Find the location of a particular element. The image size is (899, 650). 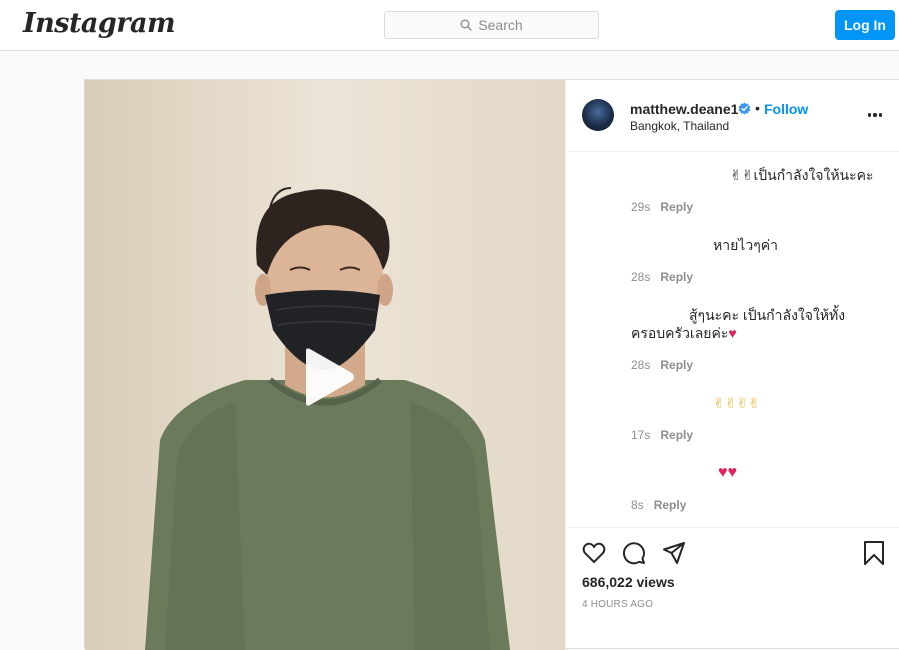

comment-text: ✌✌เป็นกำลังใจให้นะคะ is located at coordinates (802, 175).